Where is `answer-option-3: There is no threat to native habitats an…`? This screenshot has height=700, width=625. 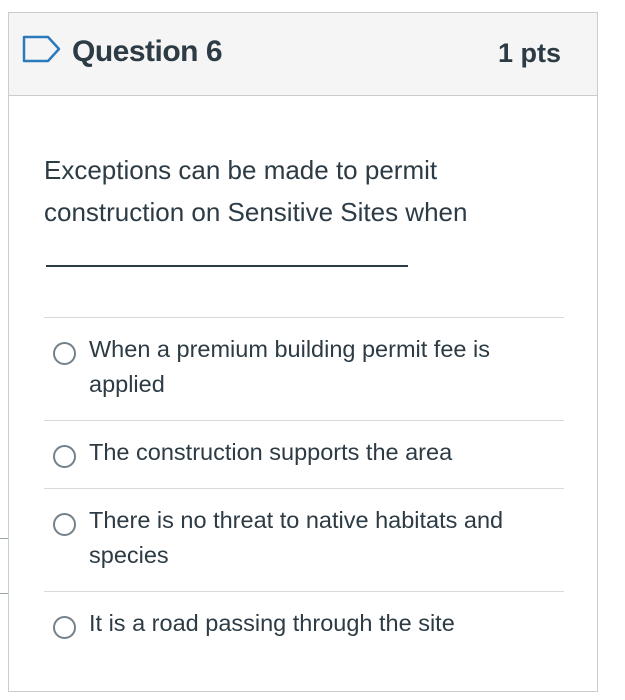 answer-option-3: There is no threat to native habitats an… is located at coordinates (304, 540).